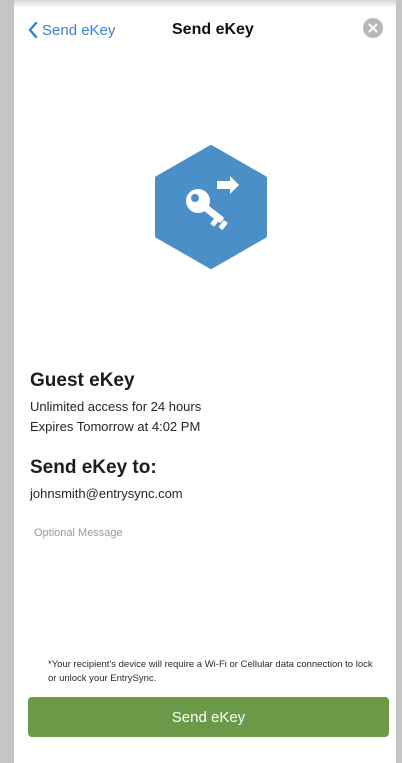 The image size is (402, 763). I want to click on close-button, so click(373, 28).